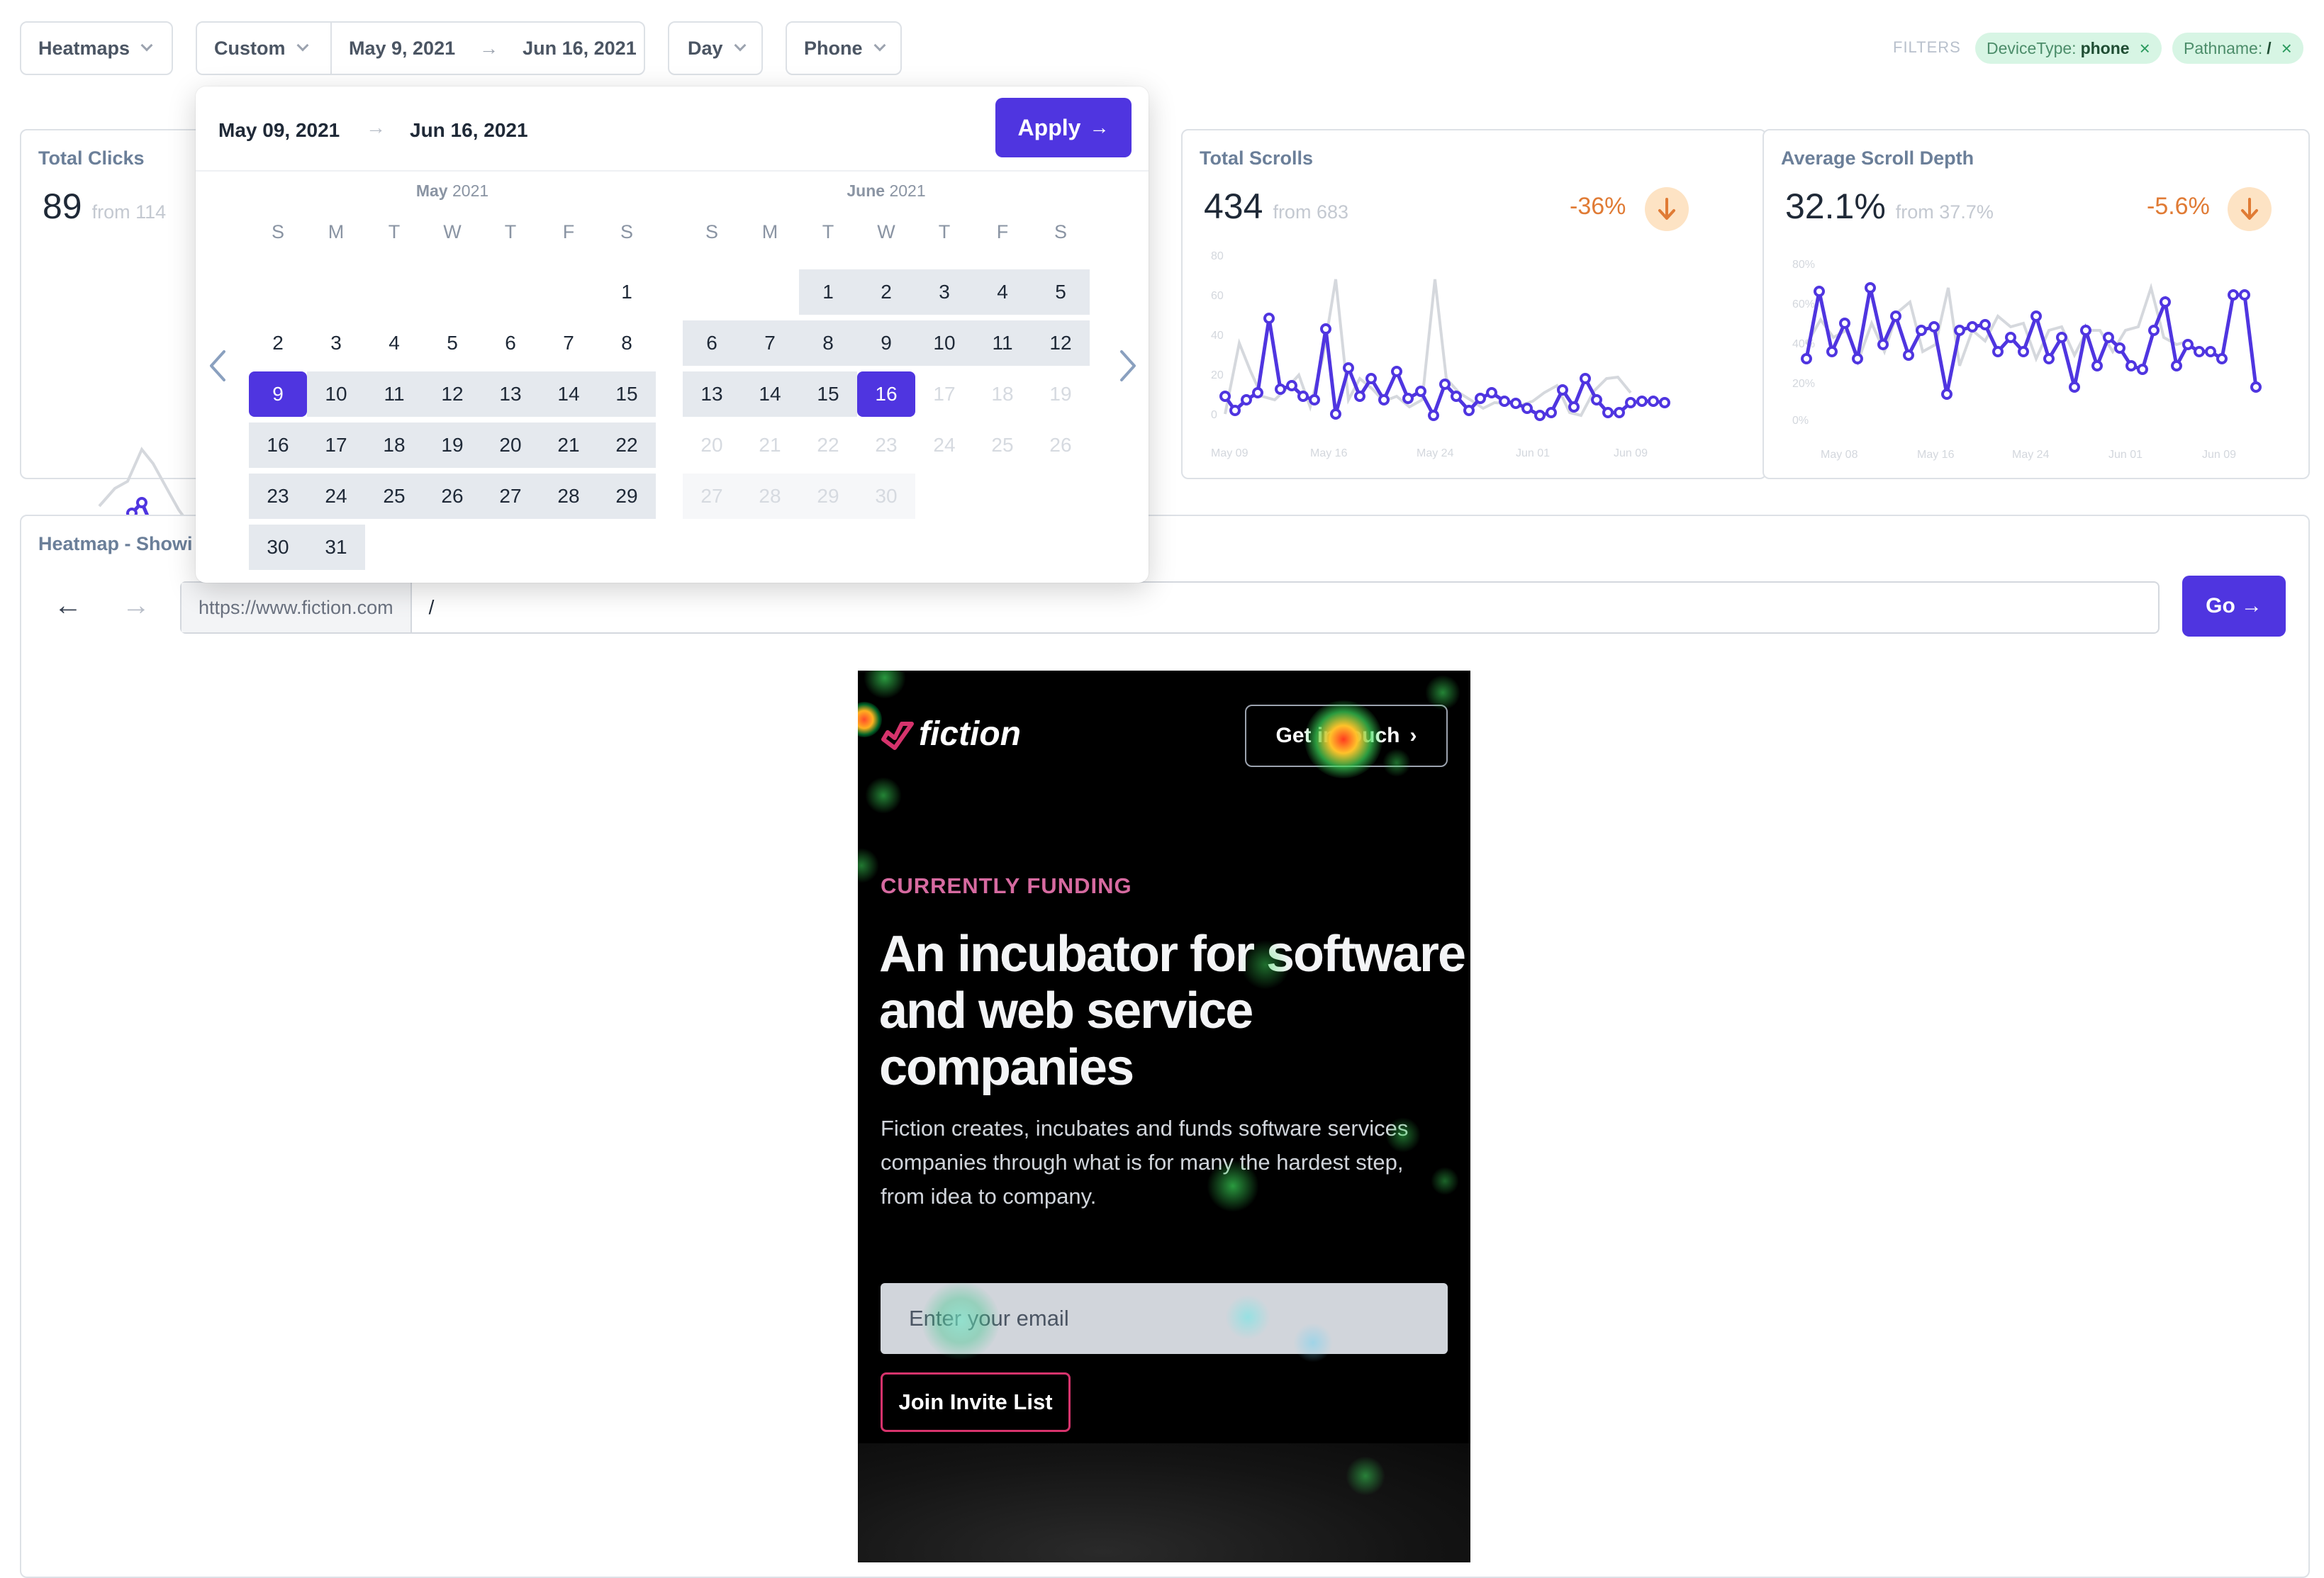 This screenshot has height=1578, width=2324. Describe the element at coordinates (250, 48) in the screenshot. I see `range-select-label: Custom` at that location.